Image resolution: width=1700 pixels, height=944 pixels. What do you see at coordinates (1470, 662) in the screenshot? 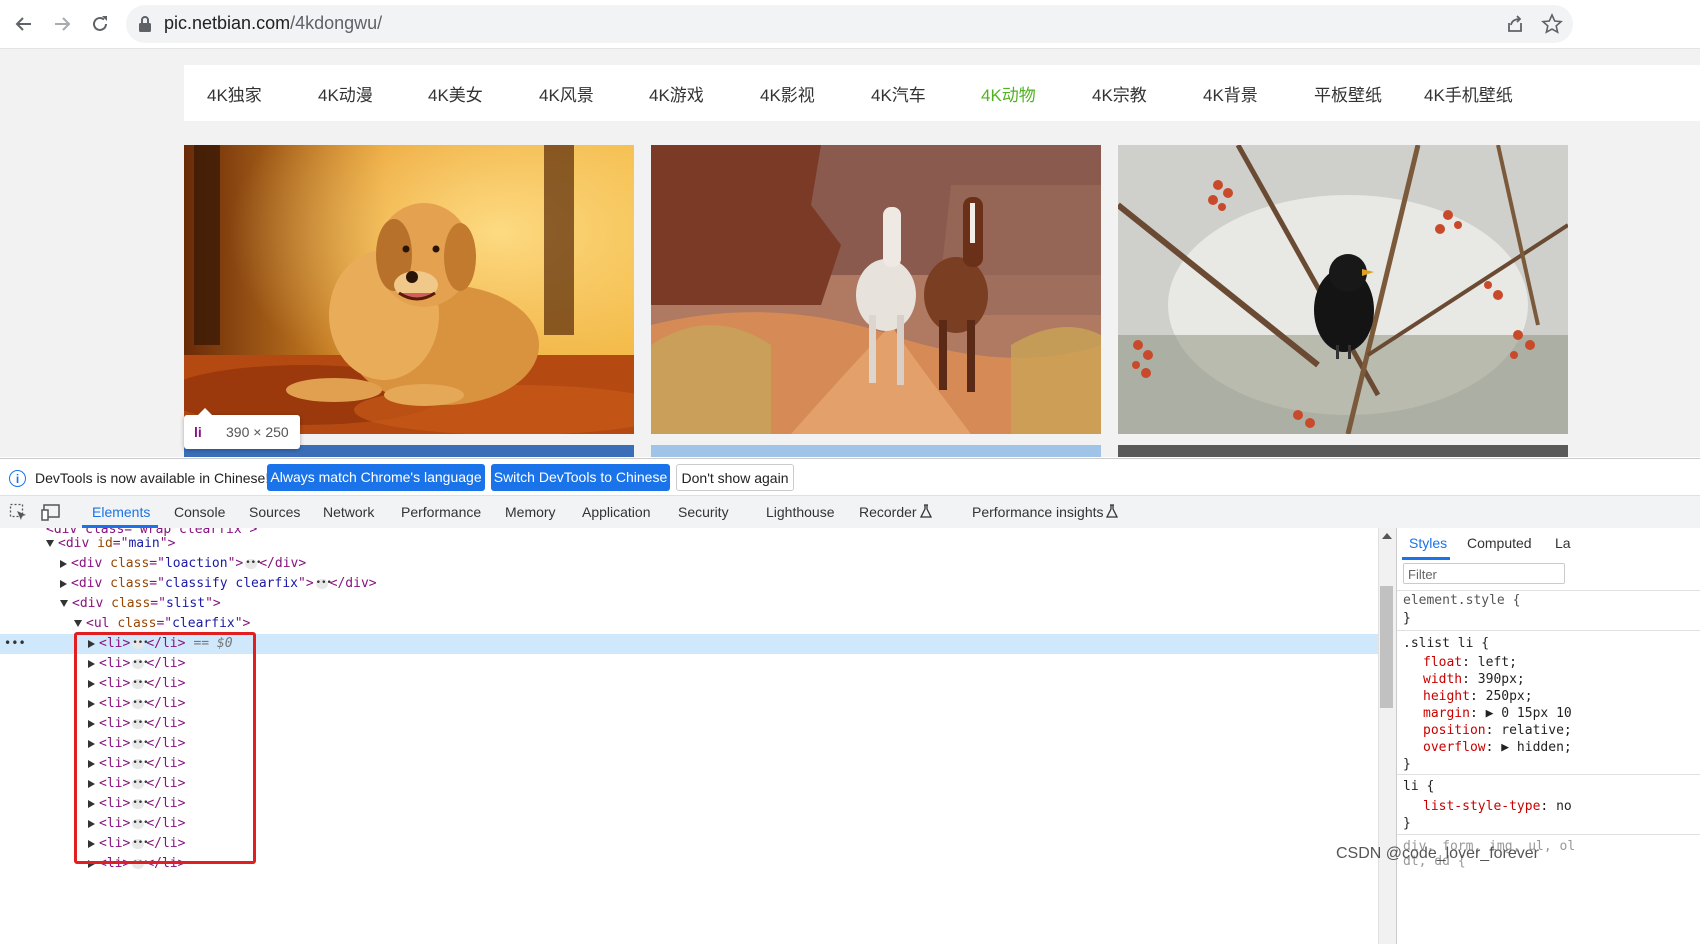
I see `rule1-prop-float: float: left;` at bounding box center [1470, 662].